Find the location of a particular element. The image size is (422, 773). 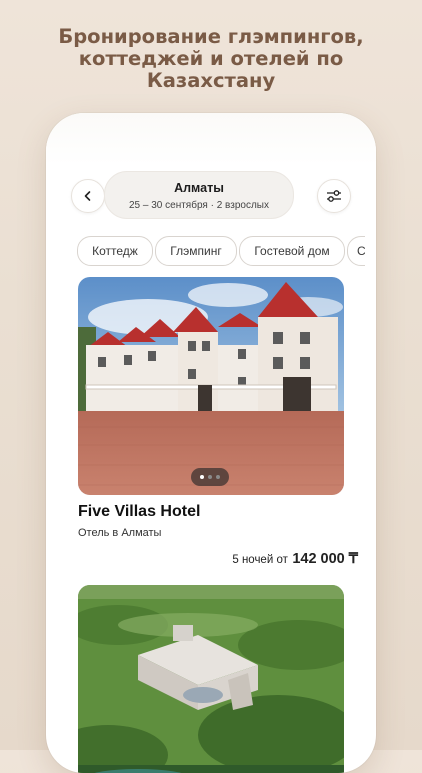

listing-title: Five Villas Hotel is located at coordinates (139, 512).